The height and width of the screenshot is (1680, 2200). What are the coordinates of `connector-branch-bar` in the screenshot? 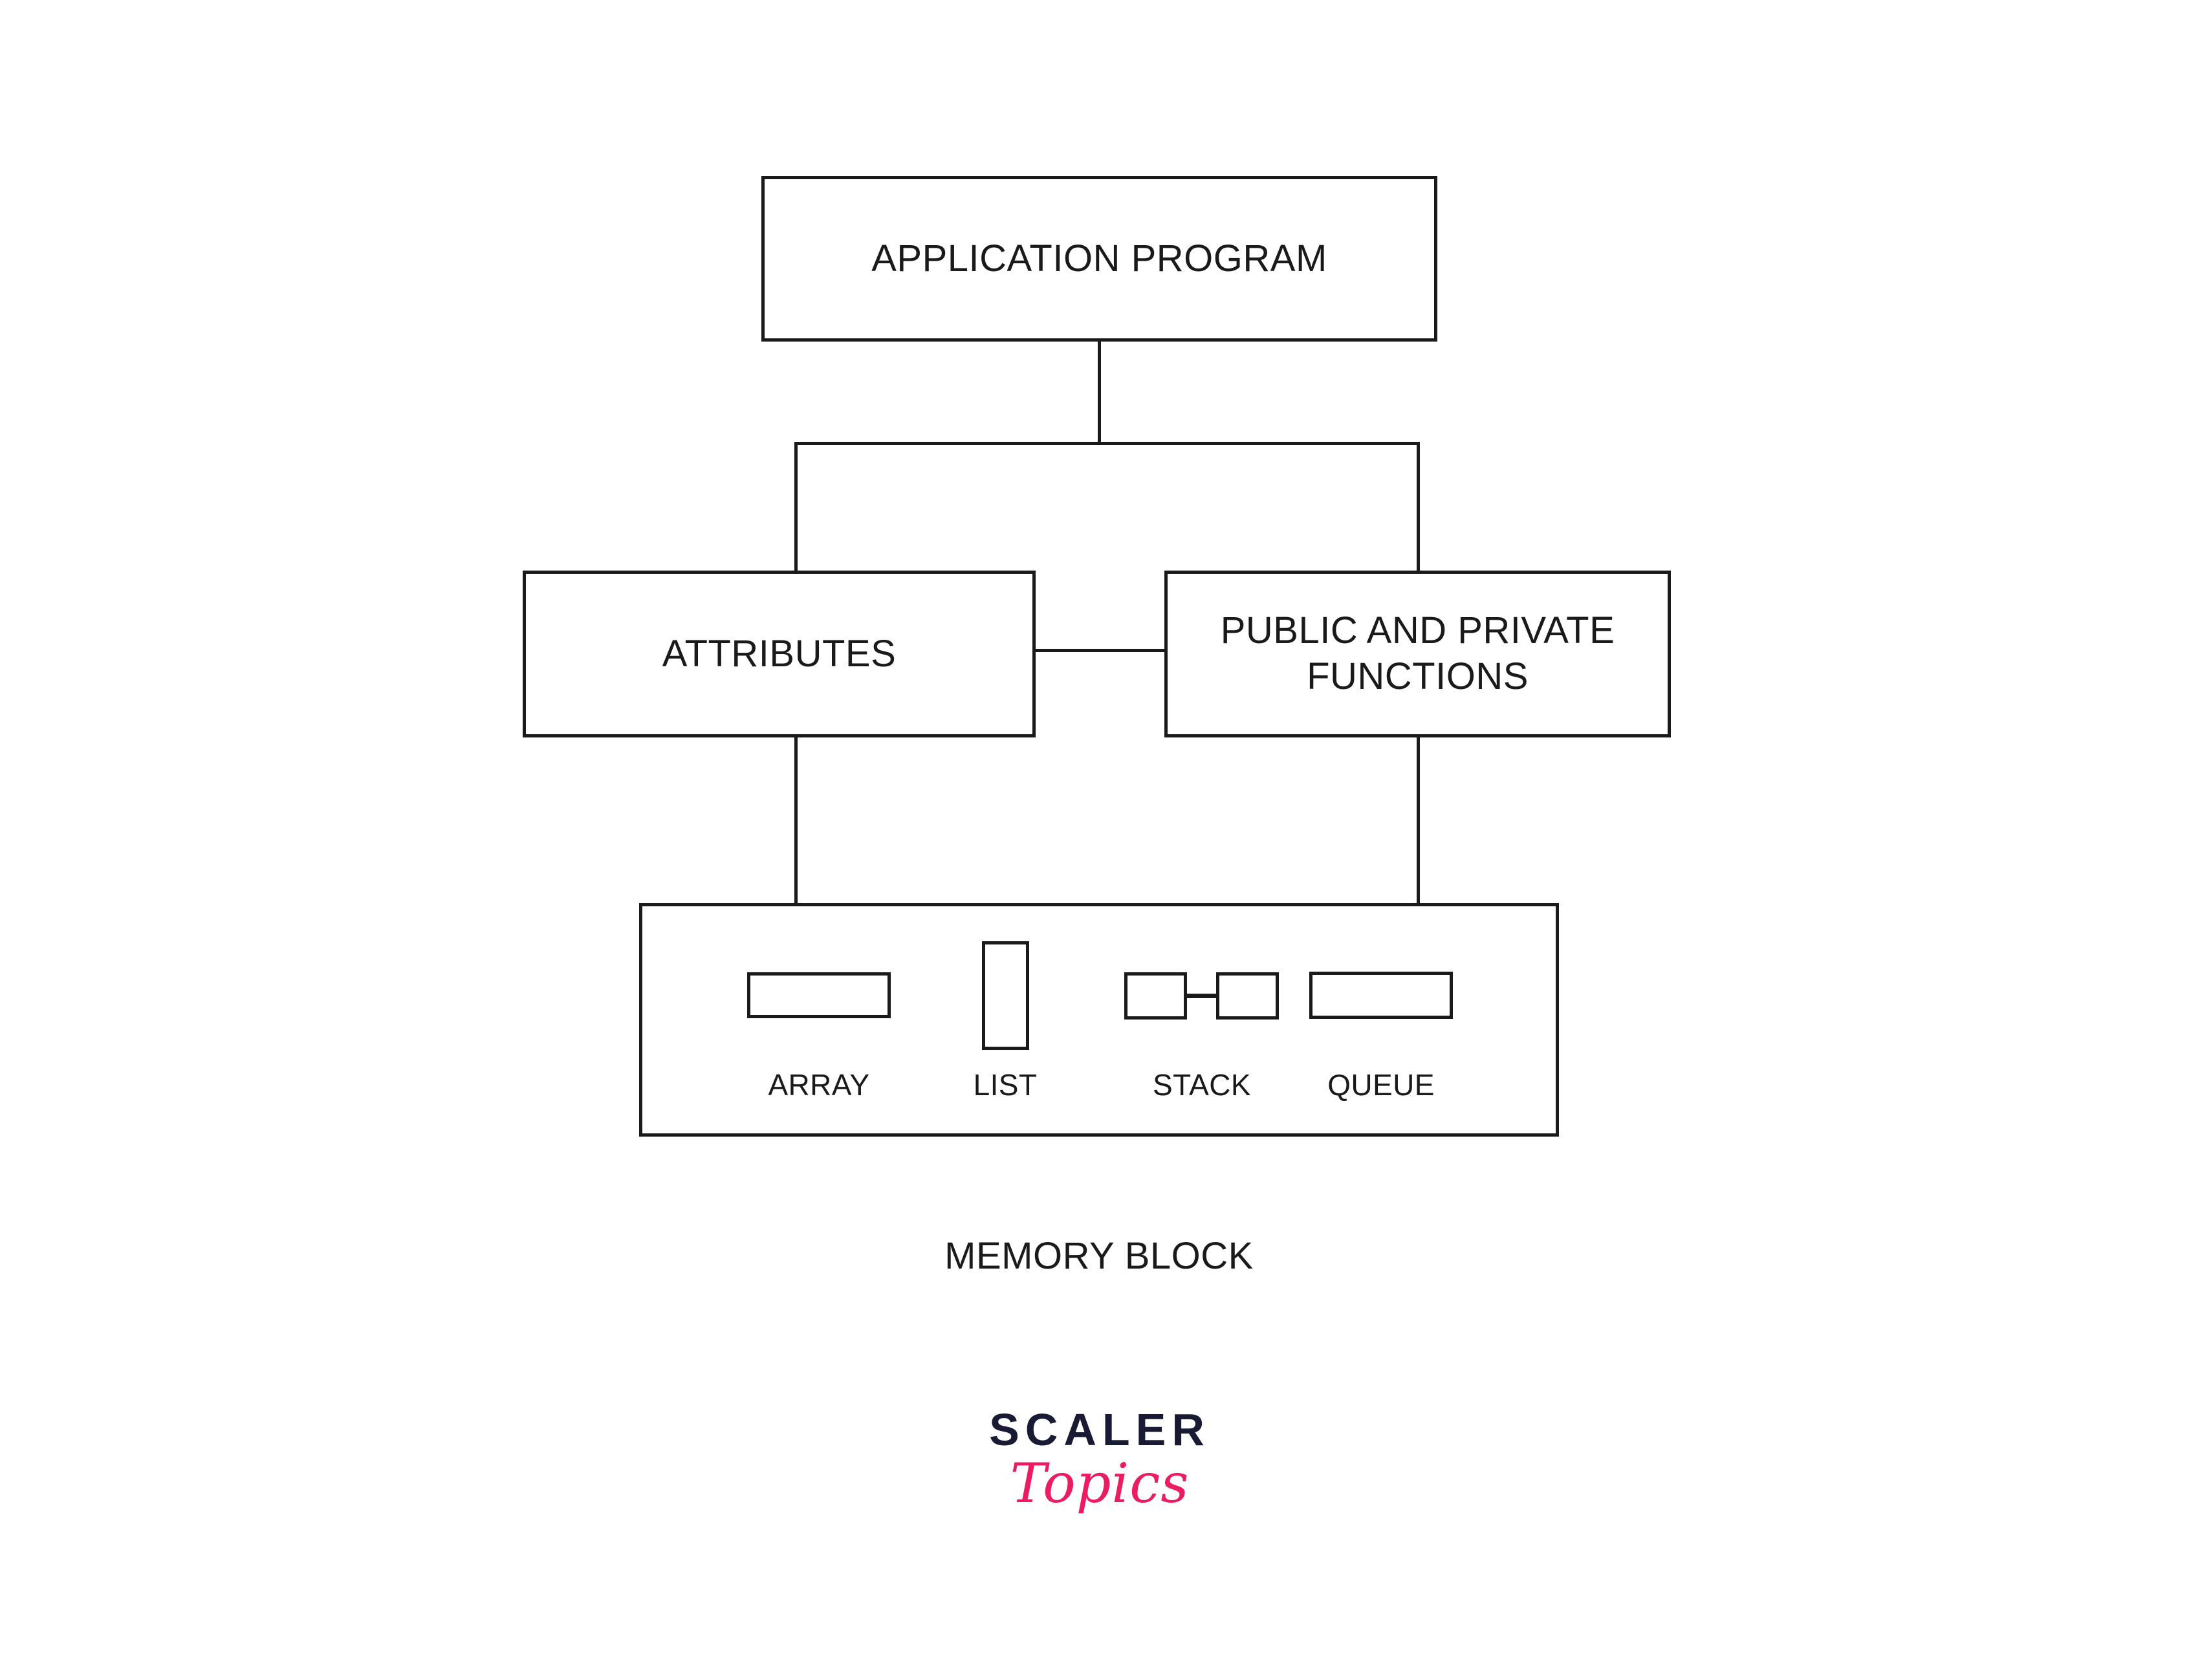 It's located at (1107, 443).